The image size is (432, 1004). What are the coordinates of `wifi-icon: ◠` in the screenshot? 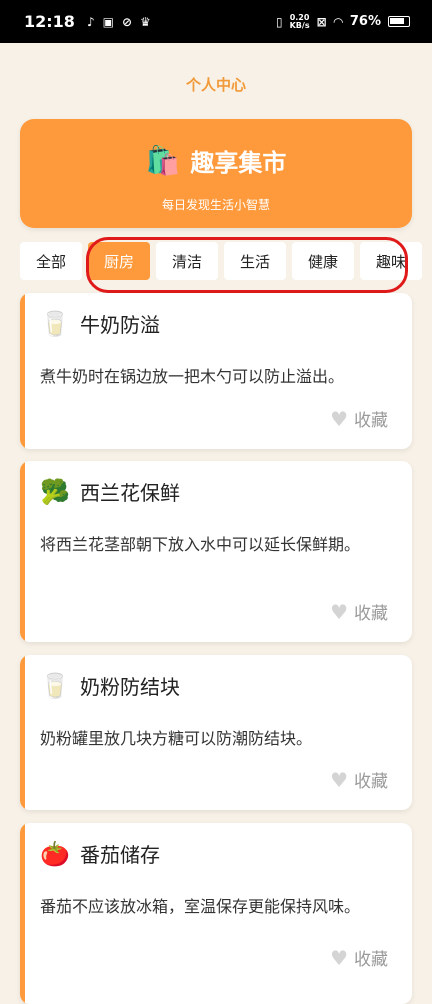 It's located at (338, 21).